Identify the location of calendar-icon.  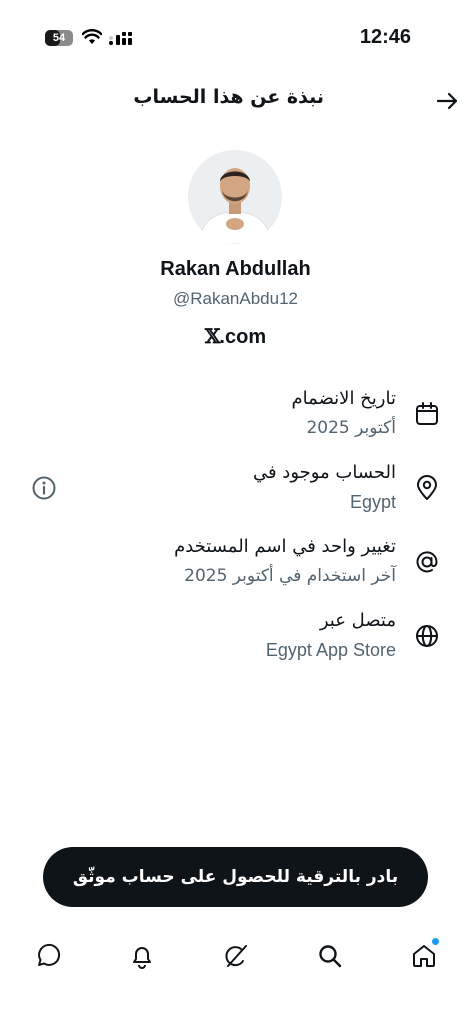
(427, 413).